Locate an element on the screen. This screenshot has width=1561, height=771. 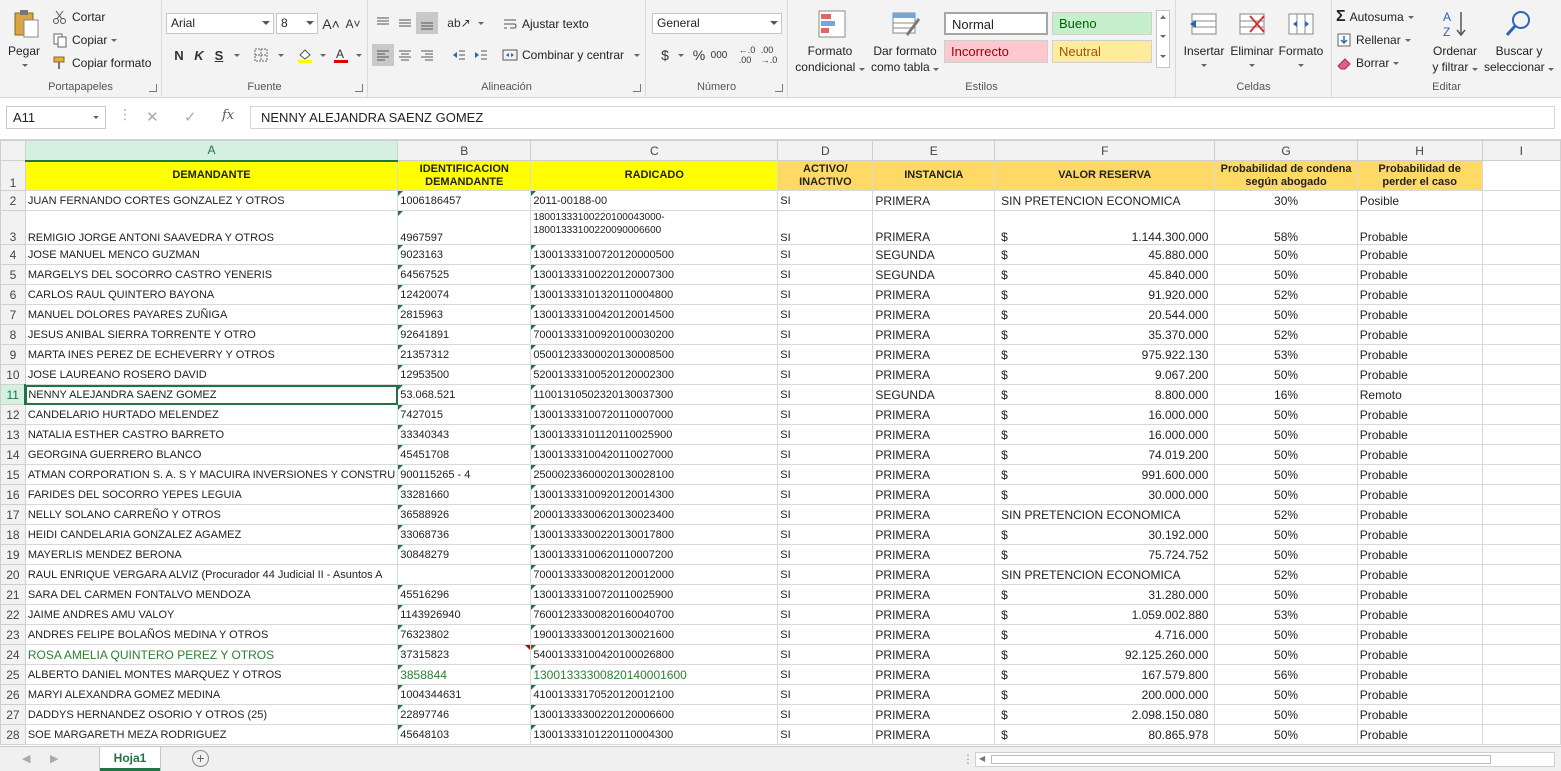
prev-sheet-icon: ◀ is located at coordinates (26, 758).